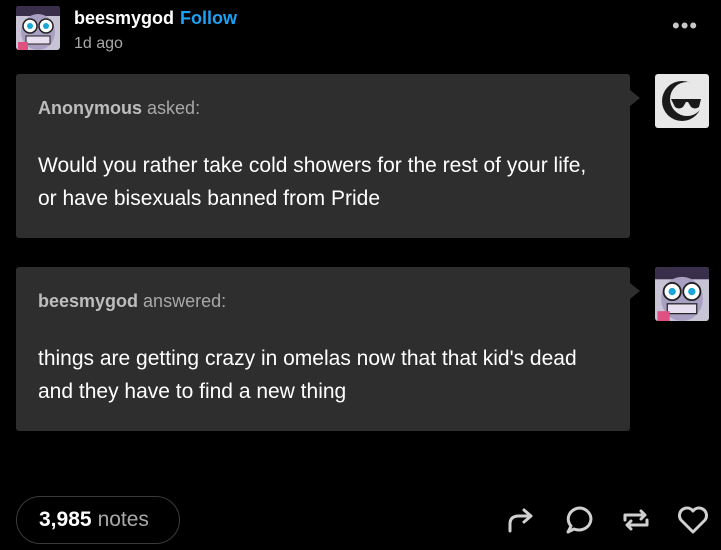  Describe the element at coordinates (90, 108) in the screenshot. I see `asker-name: Anonymous` at that location.